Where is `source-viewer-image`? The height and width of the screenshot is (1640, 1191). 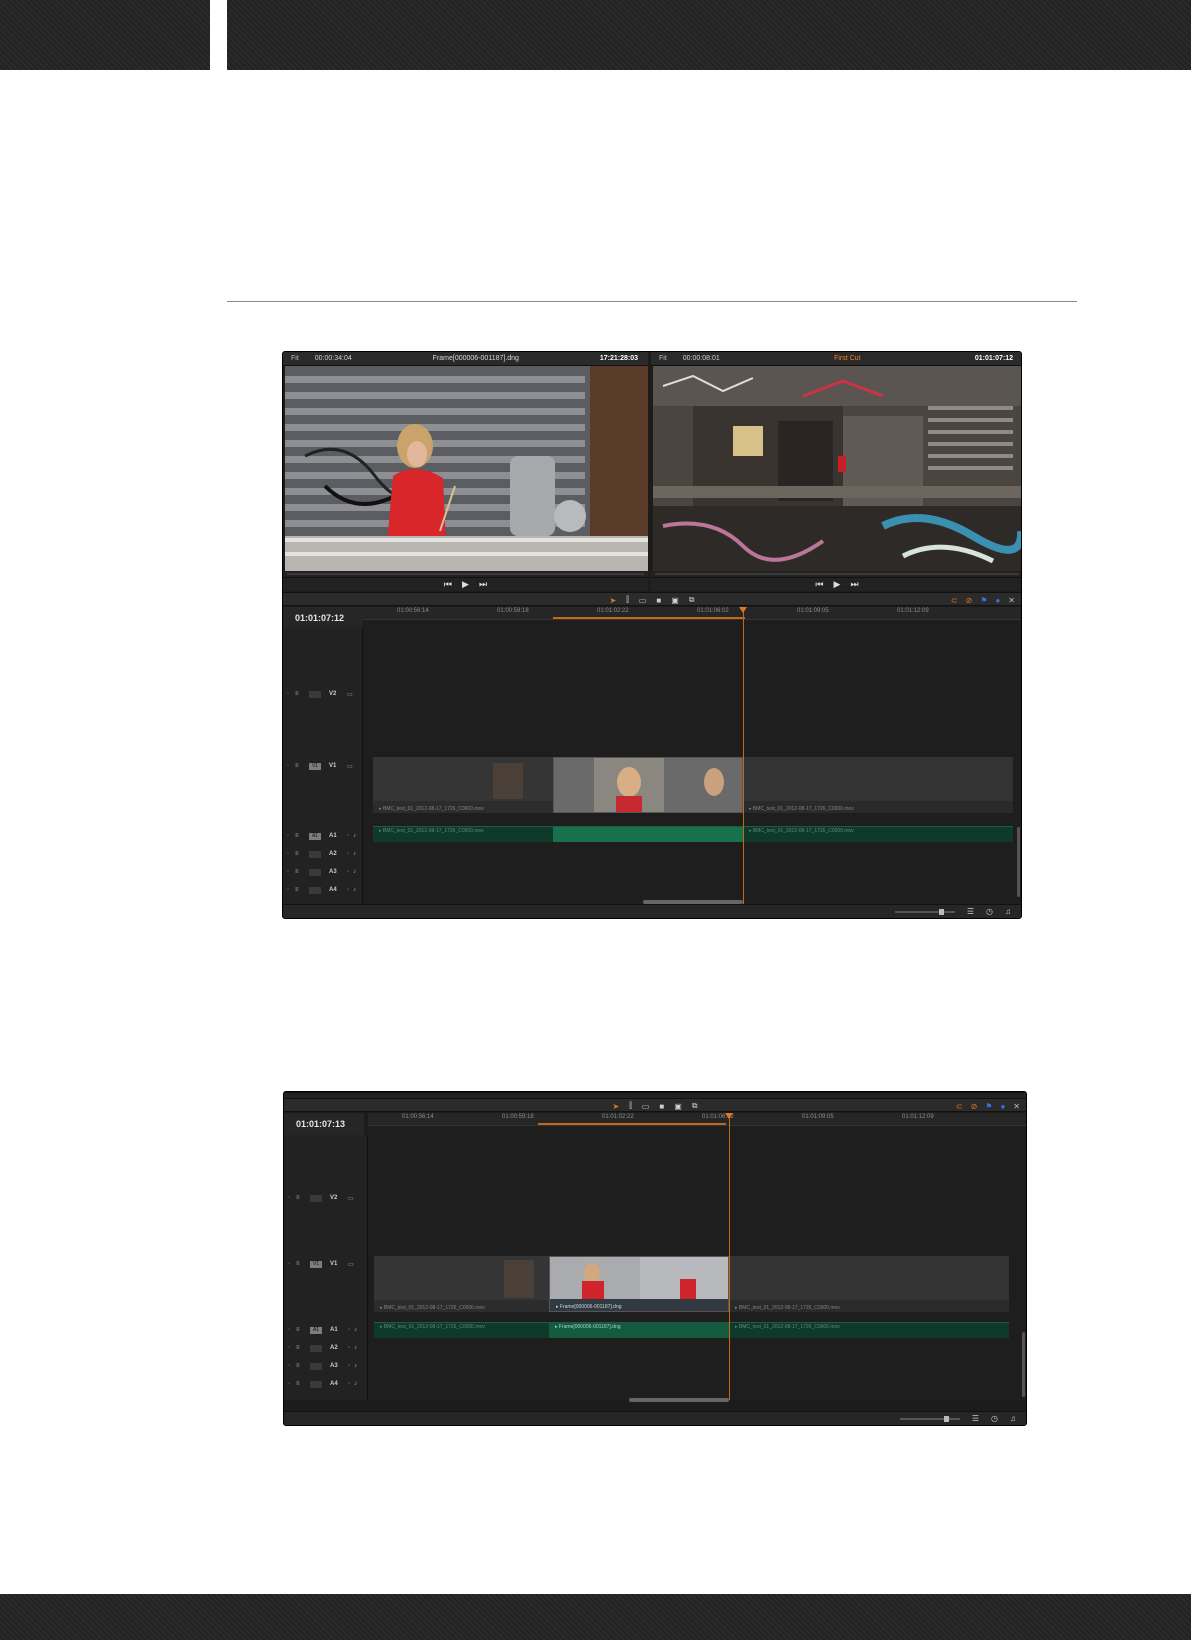 source-viewer-image is located at coordinates (466, 468).